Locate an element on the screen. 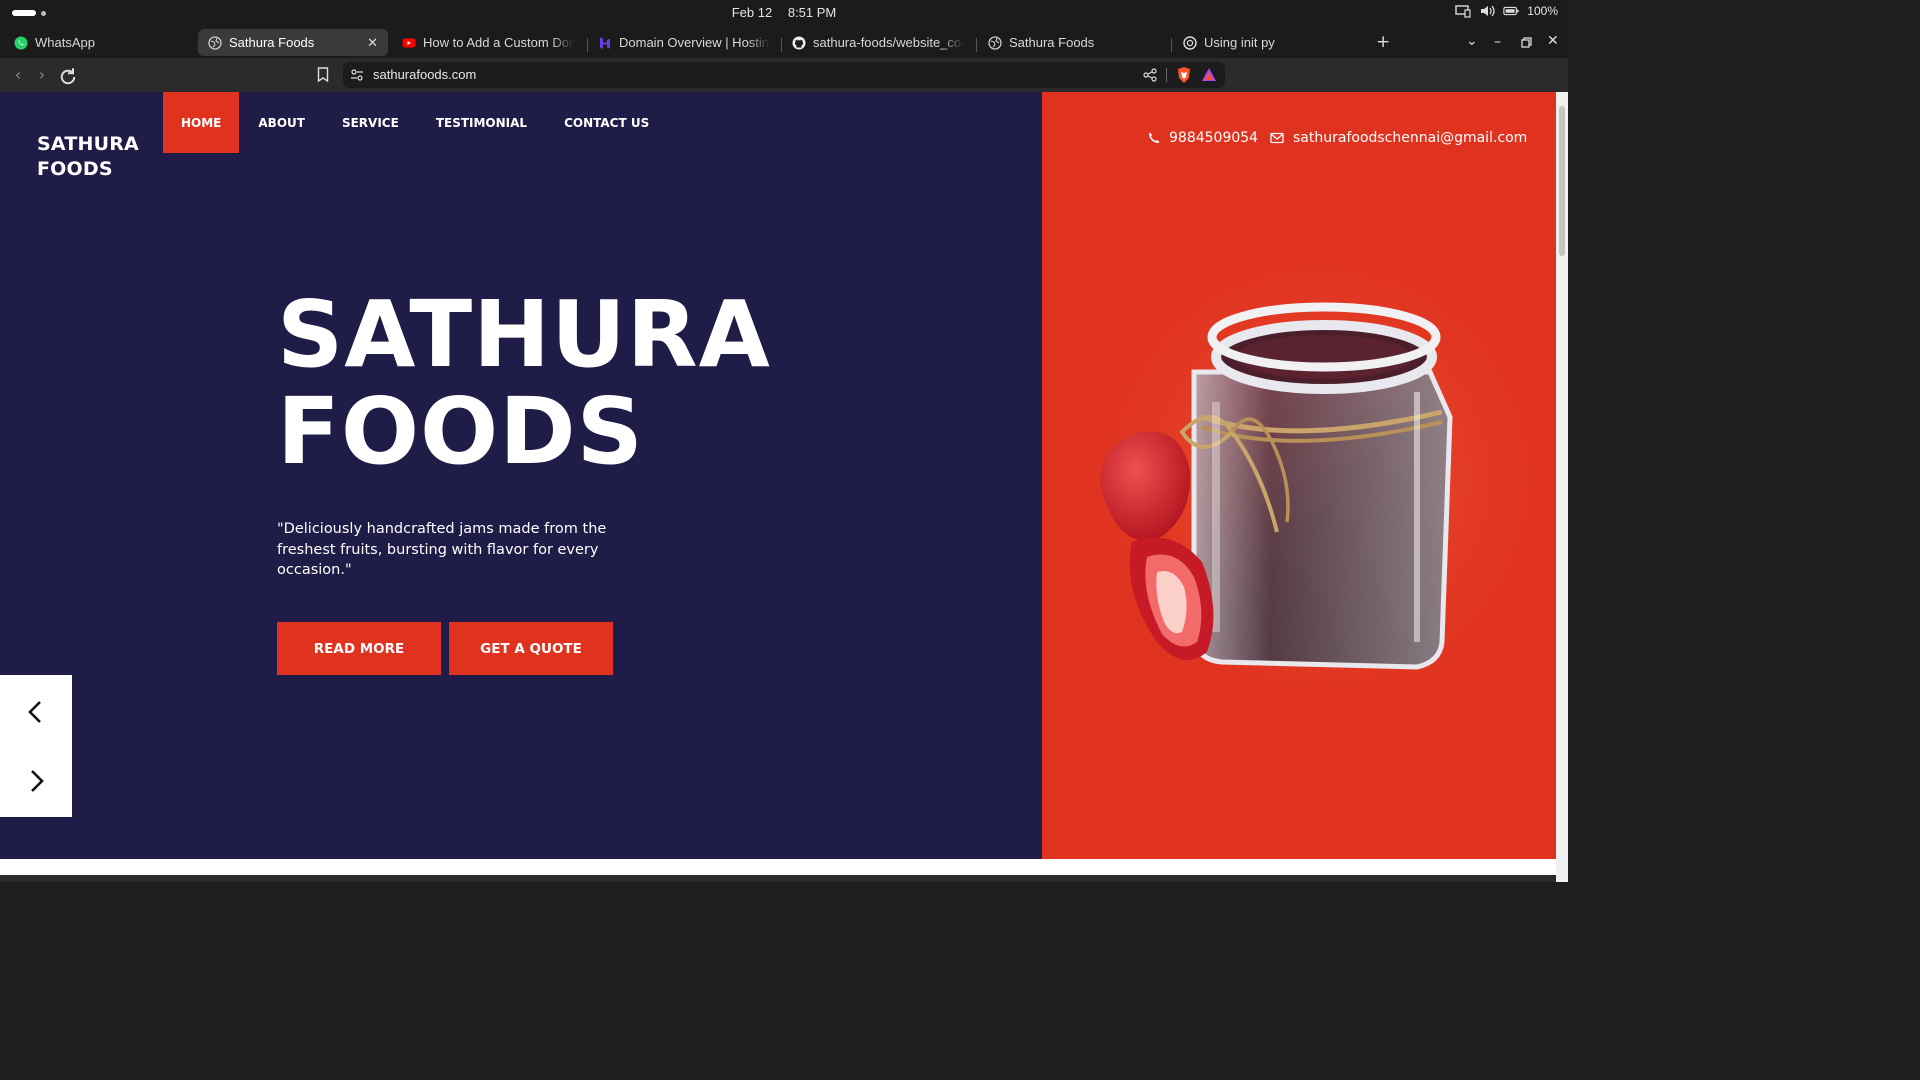  reload-icon is located at coordinates (68, 77).